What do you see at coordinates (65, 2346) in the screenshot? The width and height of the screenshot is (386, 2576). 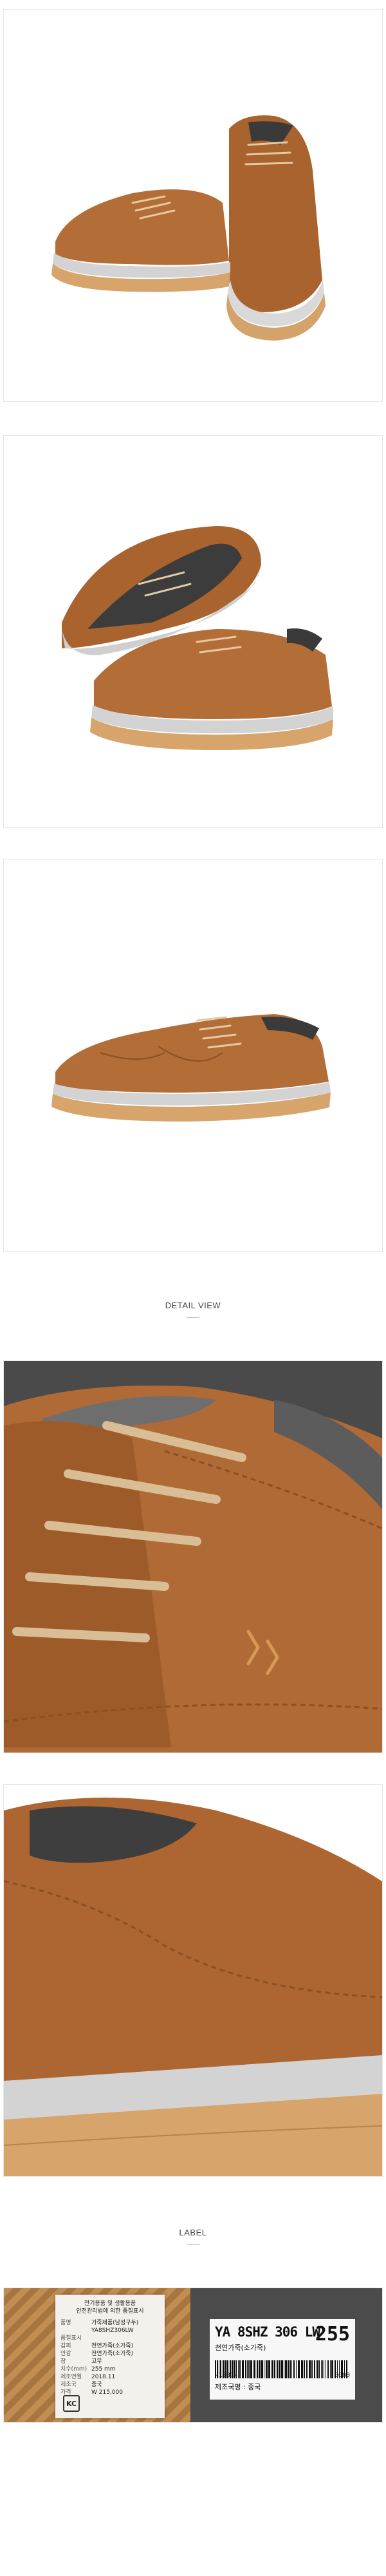 I see `label-row-key: 갑피` at bounding box center [65, 2346].